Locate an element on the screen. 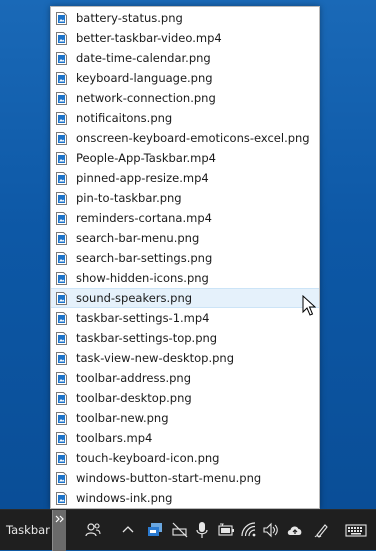 The image size is (376, 551). double-chevron-icon is located at coordinates (59, 519).